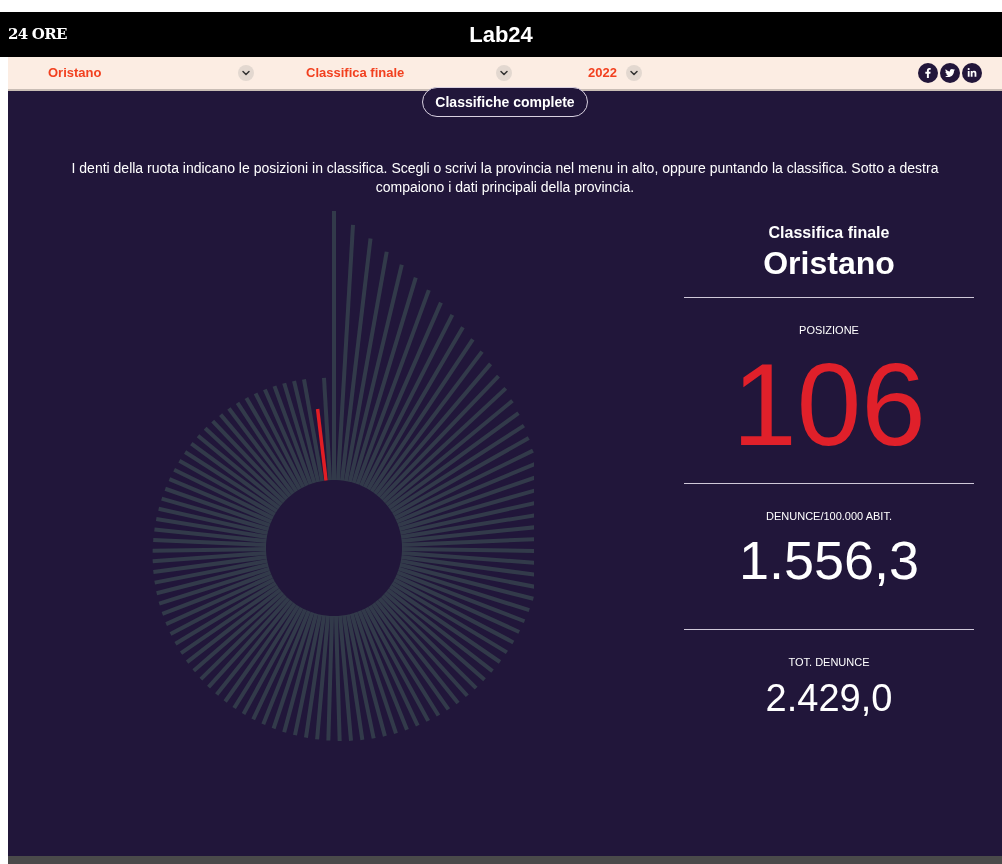 The image size is (1002, 864). What do you see at coordinates (829, 330) in the screenshot?
I see `stat-label: POSIZIONE` at bounding box center [829, 330].